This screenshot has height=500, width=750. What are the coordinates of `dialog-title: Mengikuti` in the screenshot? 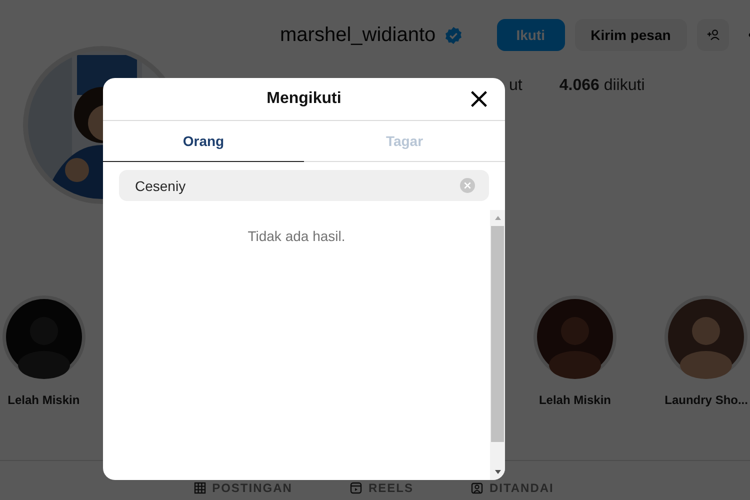 It's located at (304, 99).